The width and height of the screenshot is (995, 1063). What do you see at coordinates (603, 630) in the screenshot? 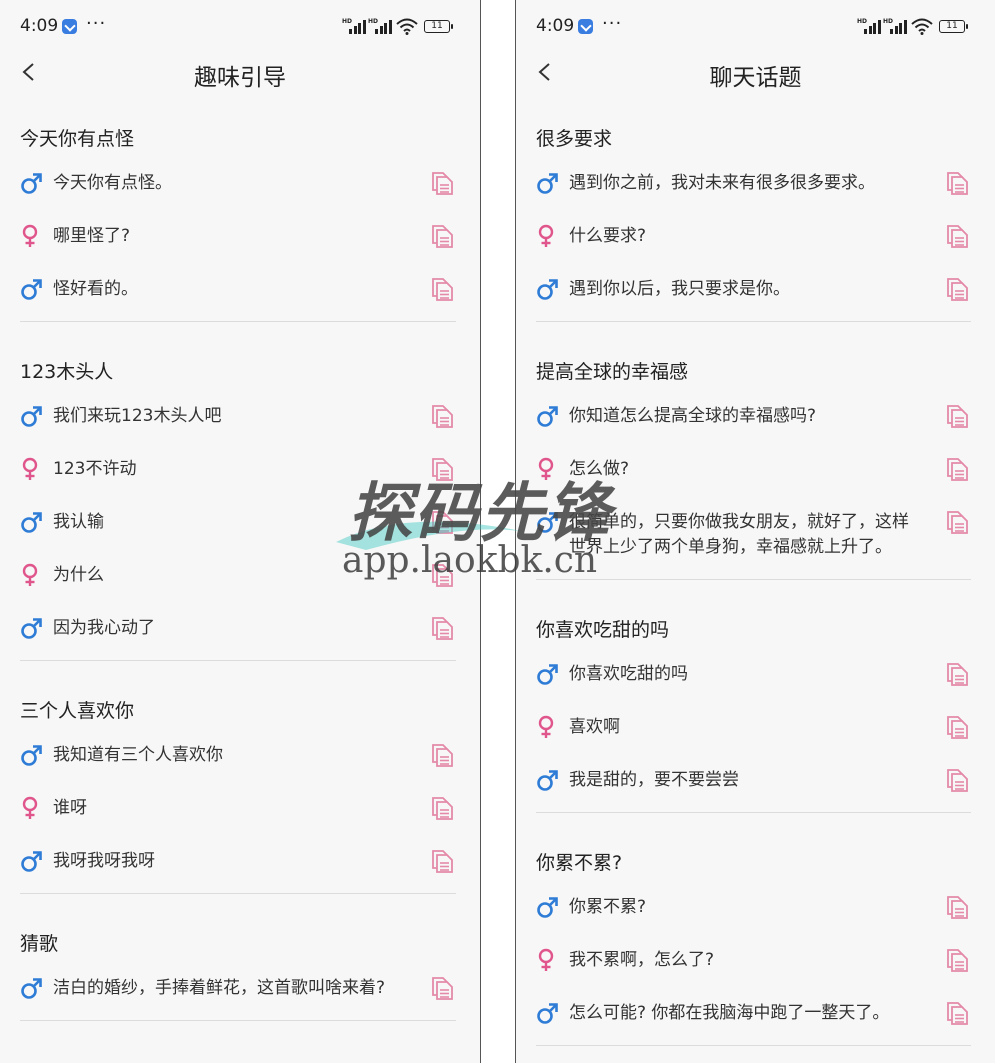
I see `section-title: 你喜欢吃甜的吗` at bounding box center [603, 630].